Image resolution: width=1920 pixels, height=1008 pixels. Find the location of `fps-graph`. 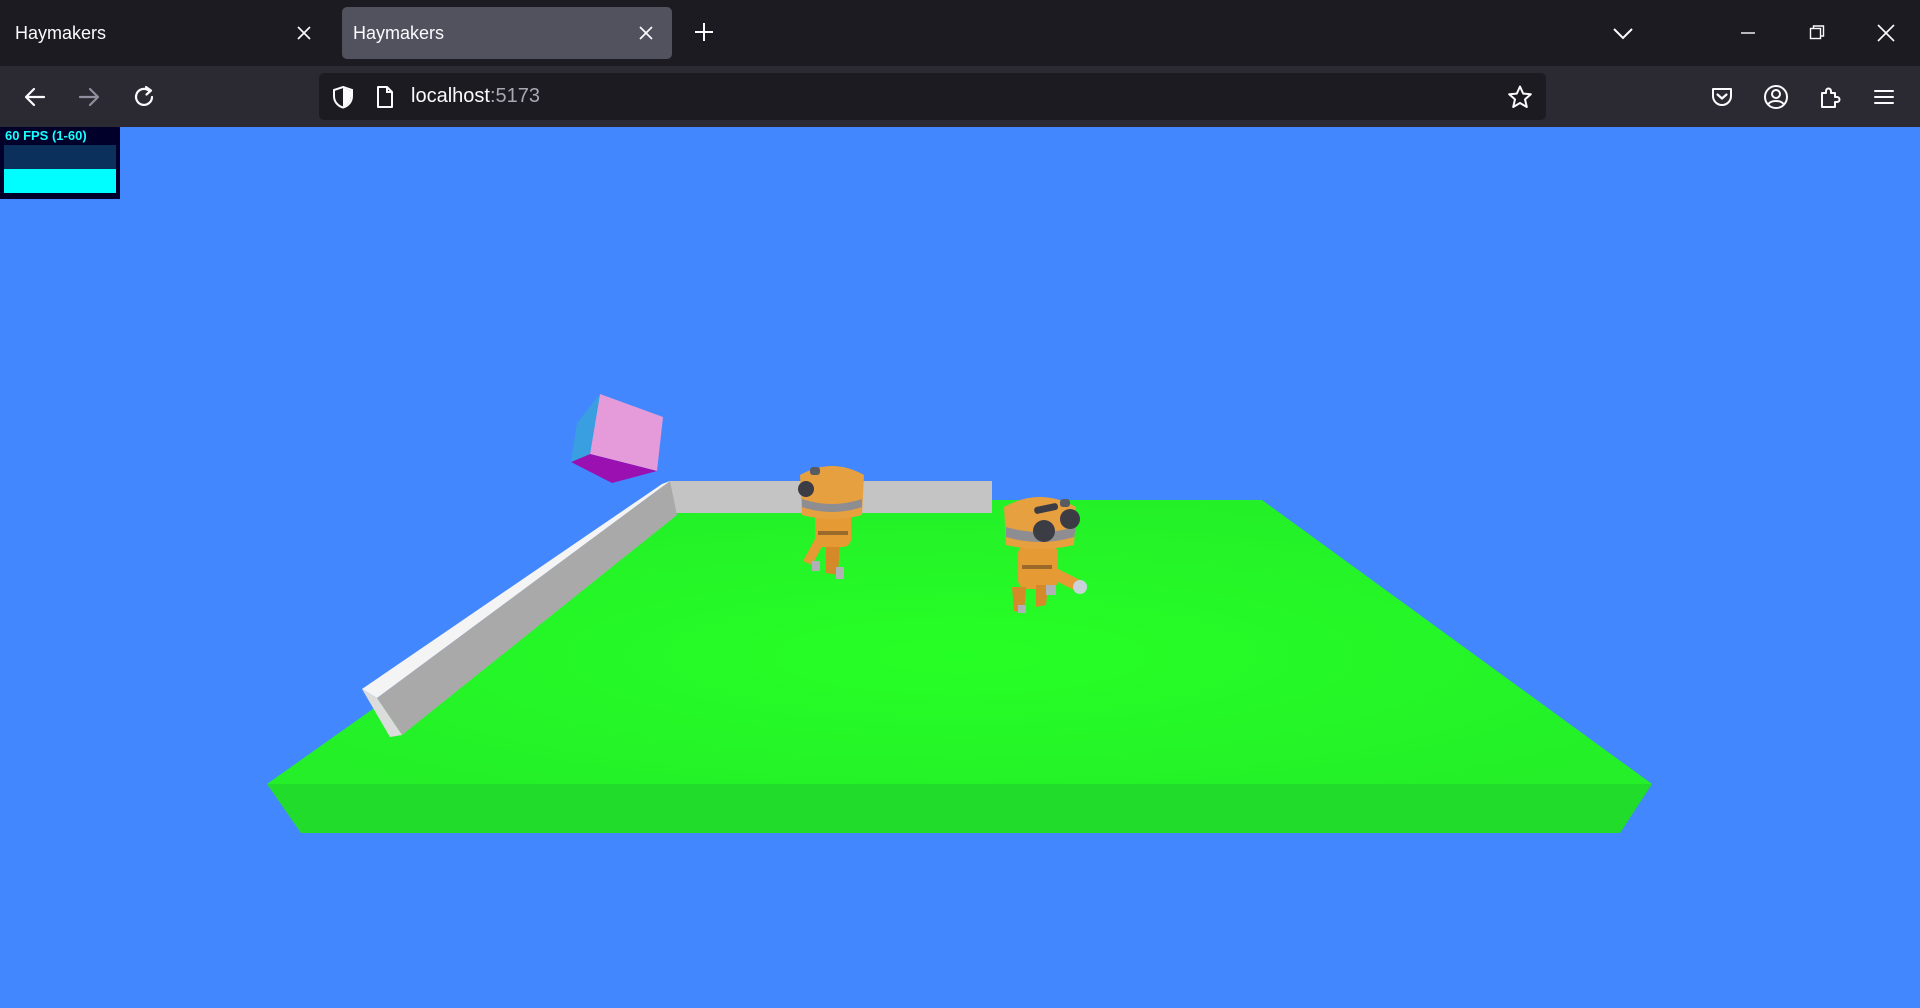

fps-graph is located at coordinates (60, 169).